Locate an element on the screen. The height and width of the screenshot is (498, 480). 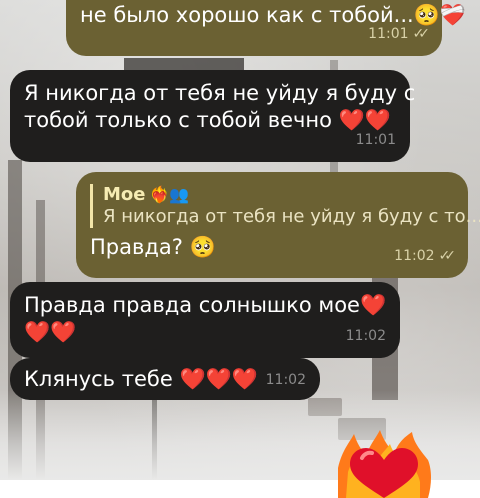
message-bubble-incoming: Правда правда солнышко мое❤️ ❤️❤️ 11:02 is located at coordinates (205, 320).